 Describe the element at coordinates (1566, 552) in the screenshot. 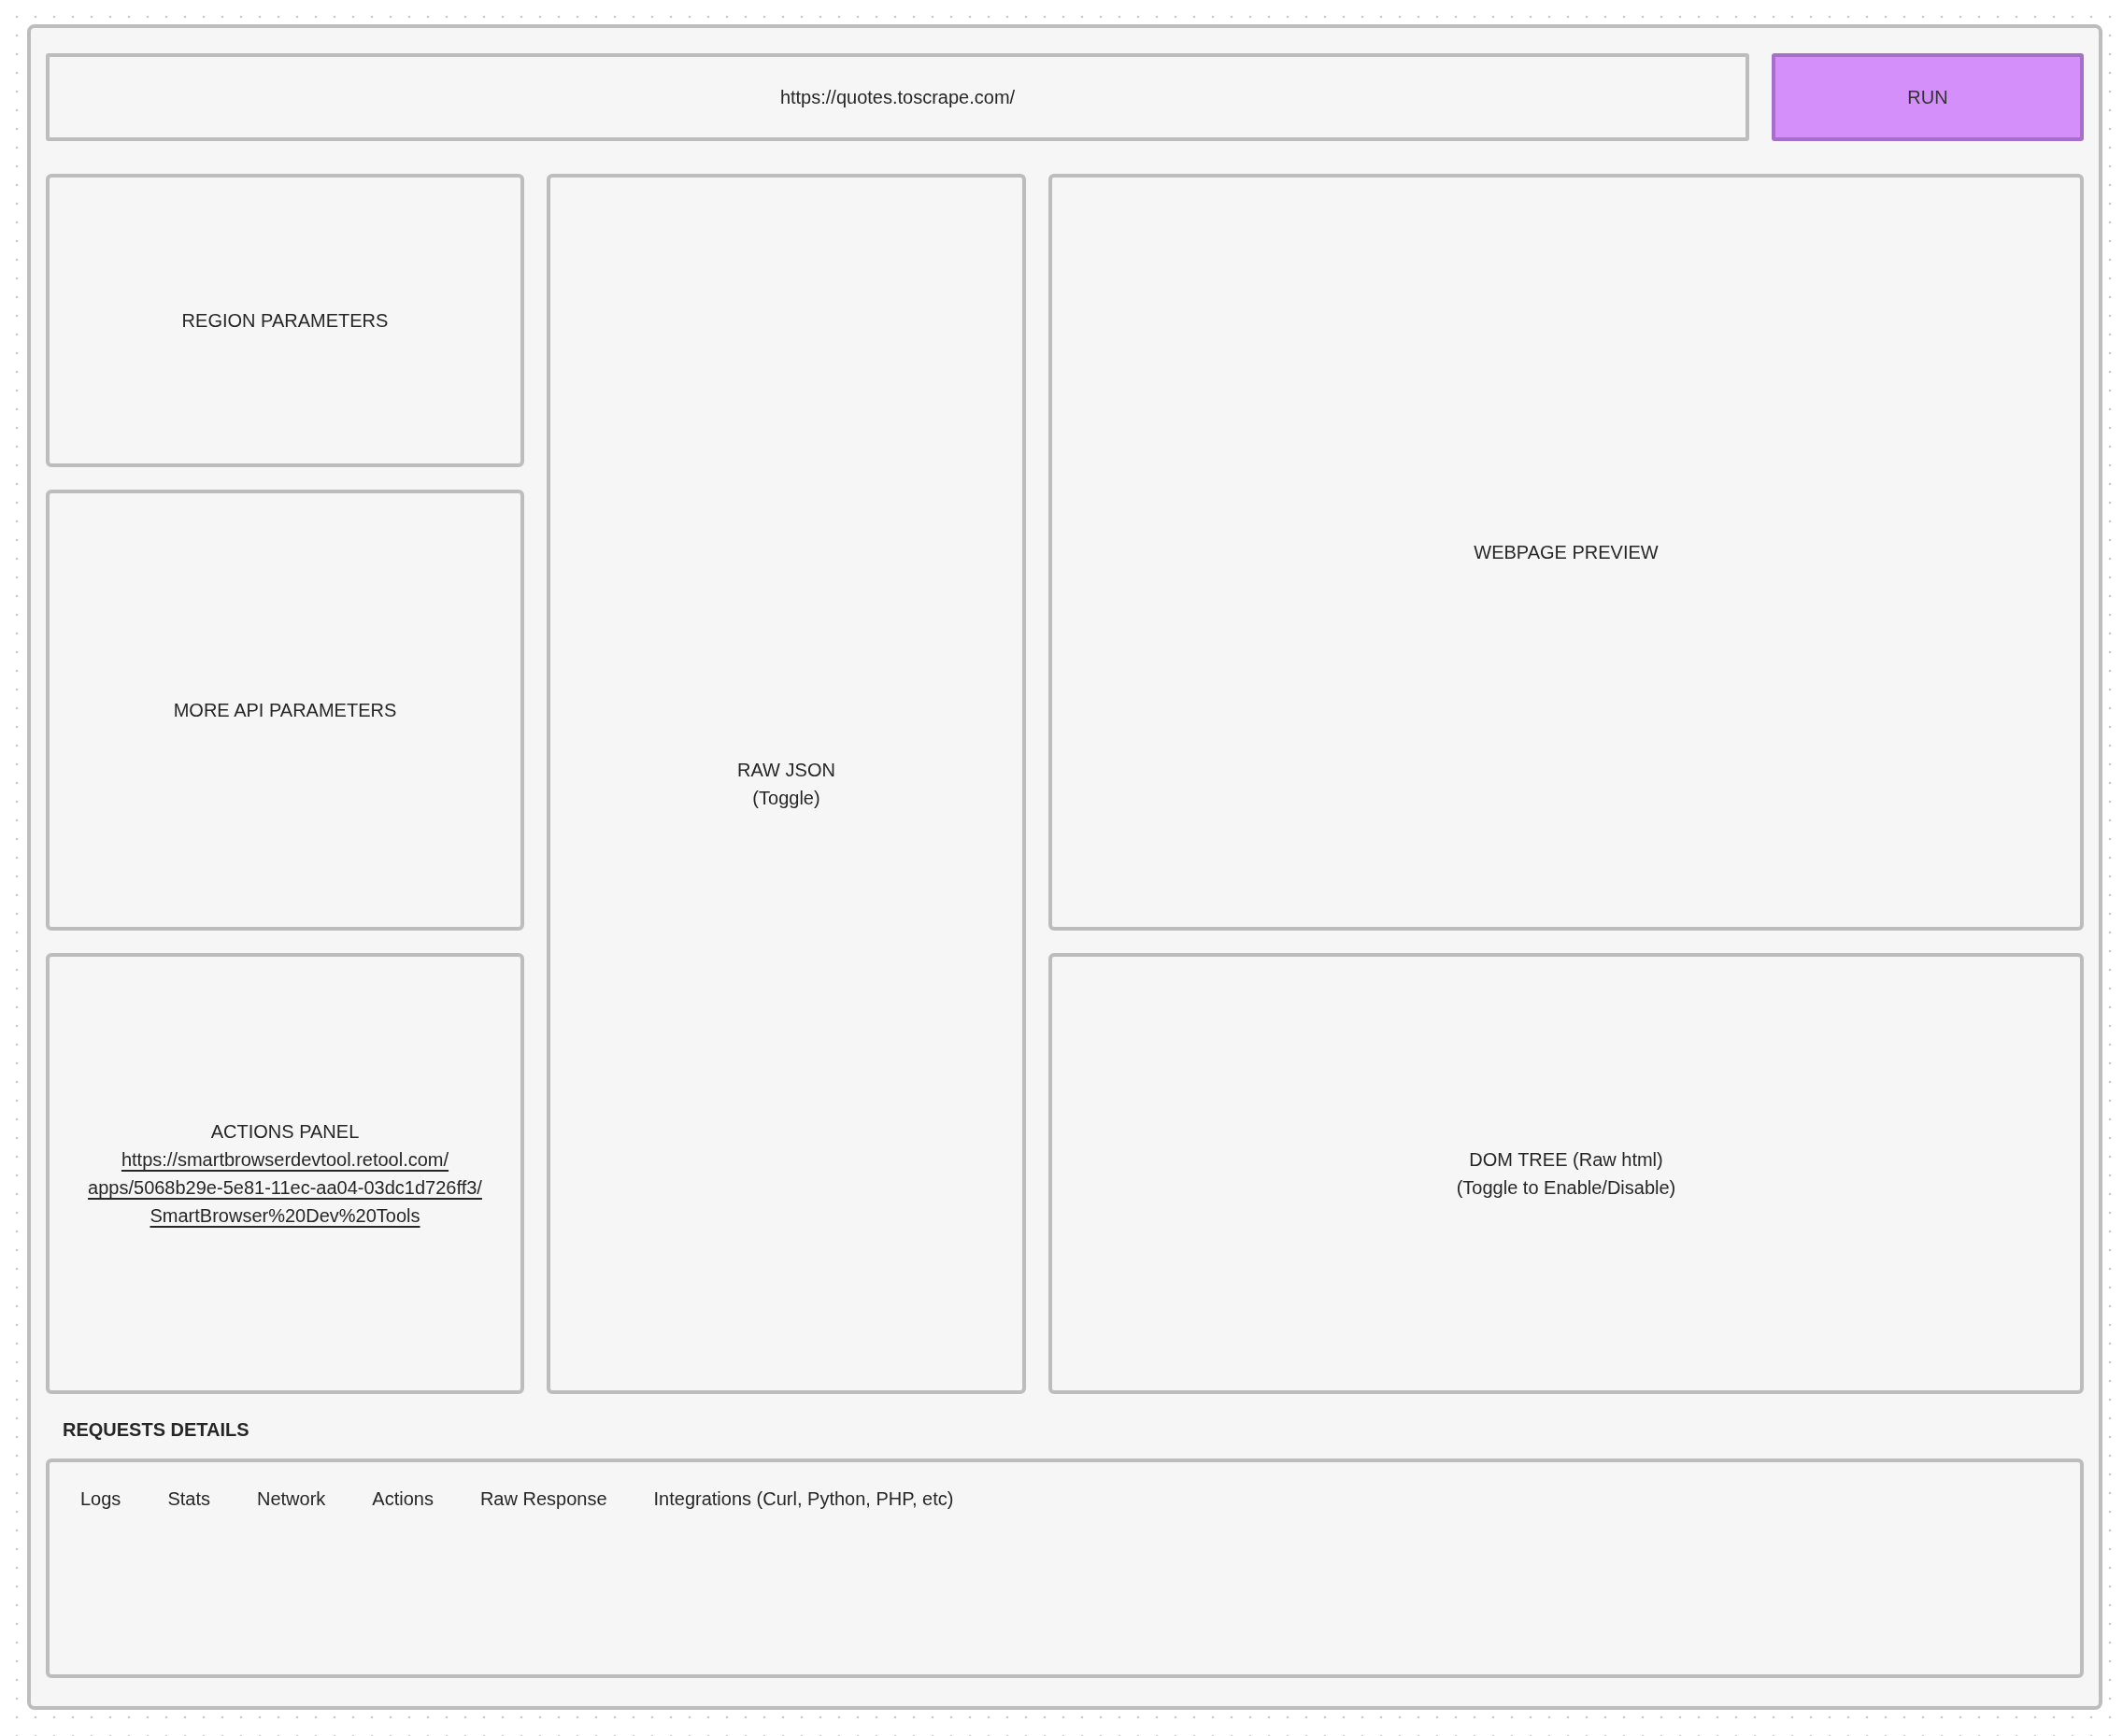

I see `panel-label: WEBPAGE PREVIEW` at that location.